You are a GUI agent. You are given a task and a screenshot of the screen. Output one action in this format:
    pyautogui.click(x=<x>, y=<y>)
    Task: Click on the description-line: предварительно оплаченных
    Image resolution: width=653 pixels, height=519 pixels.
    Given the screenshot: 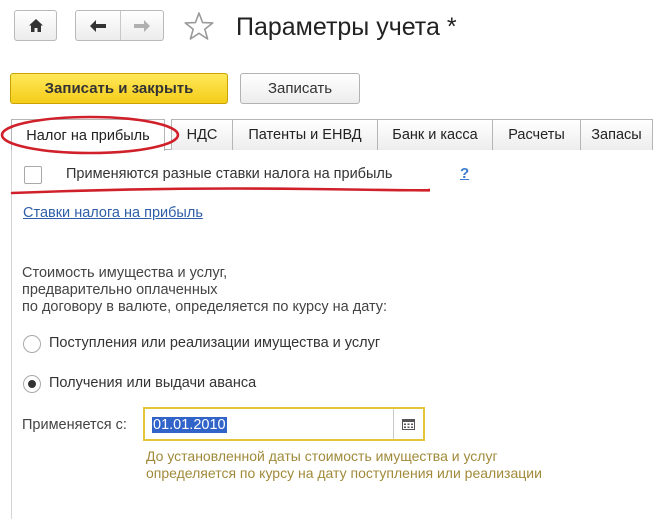 What is the action you would take?
    pyautogui.click(x=120, y=290)
    